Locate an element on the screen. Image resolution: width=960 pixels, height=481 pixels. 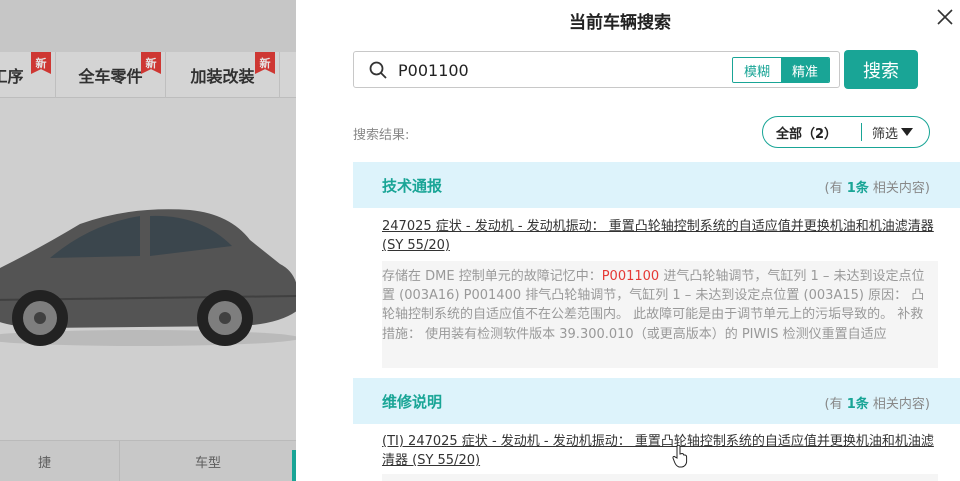
search-box: 模糊 精准 is located at coordinates (596, 69).